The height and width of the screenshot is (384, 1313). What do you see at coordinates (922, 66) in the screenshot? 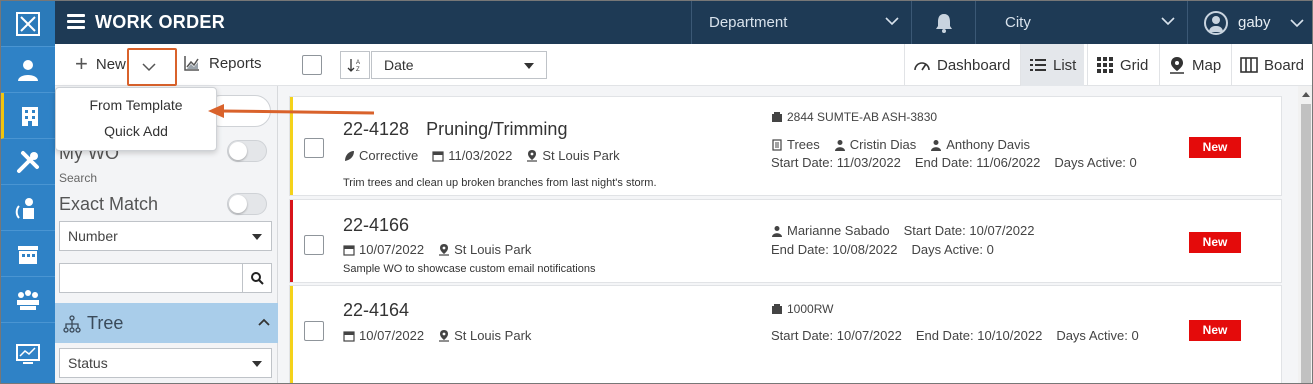
I see `gauge-icon` at bounding box center [922, 66].